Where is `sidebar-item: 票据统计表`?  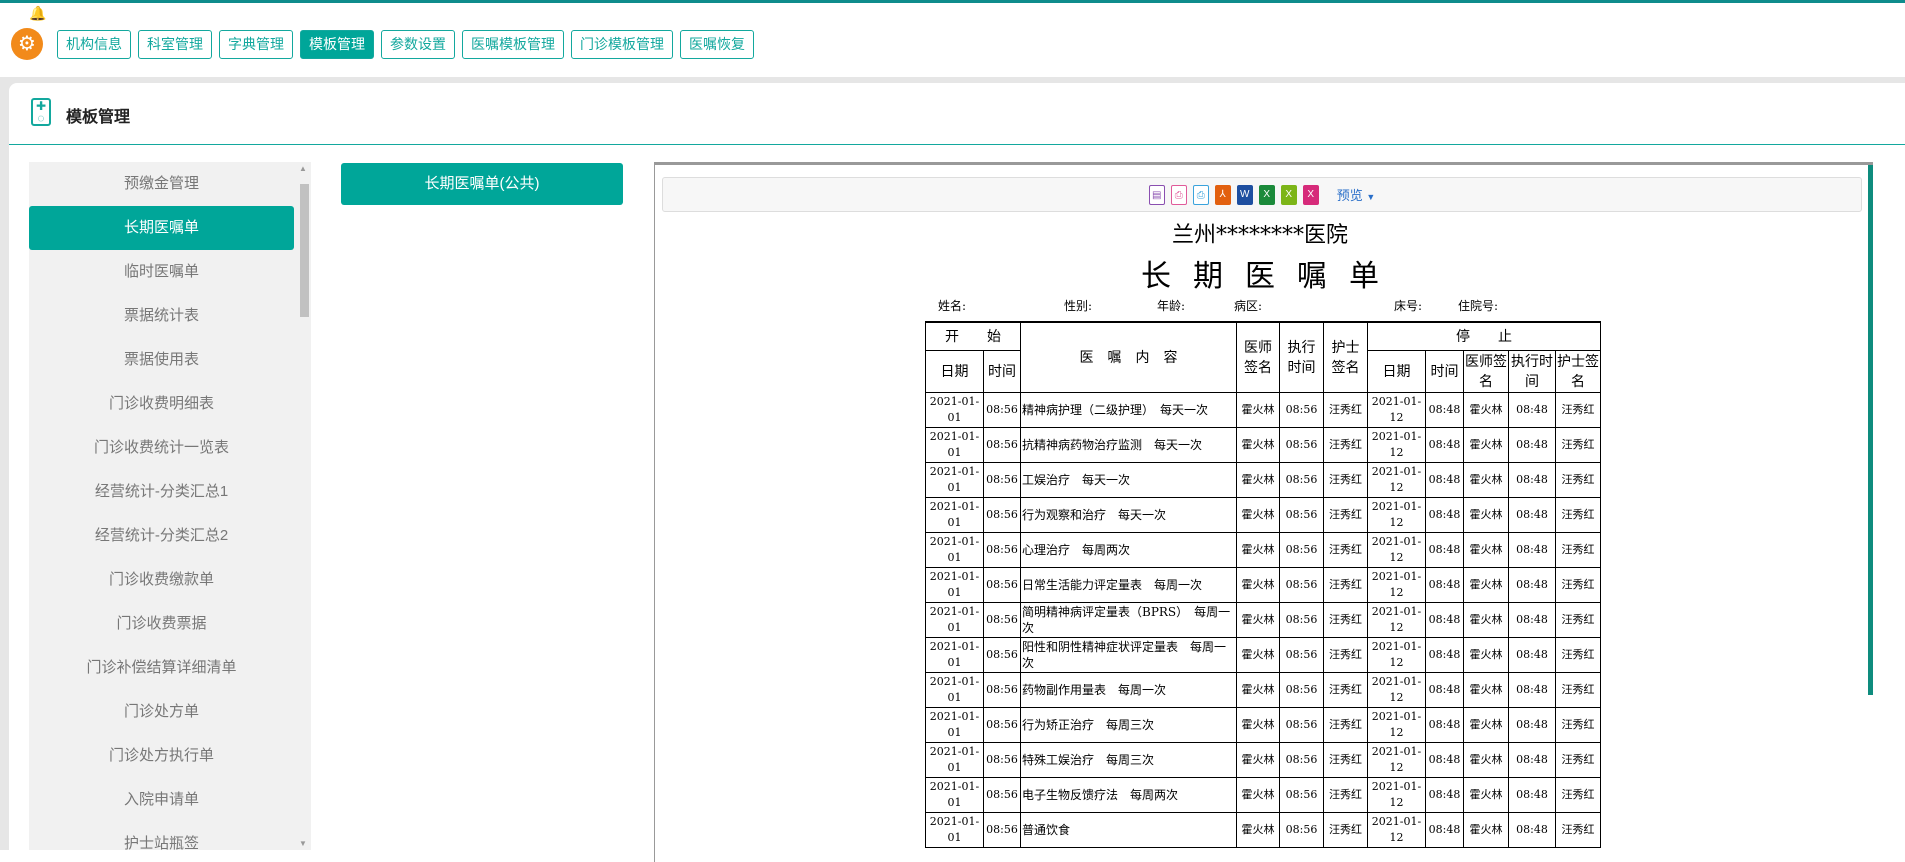 sidebar-item: 票据统计表 is located at coordinates (161, 316).